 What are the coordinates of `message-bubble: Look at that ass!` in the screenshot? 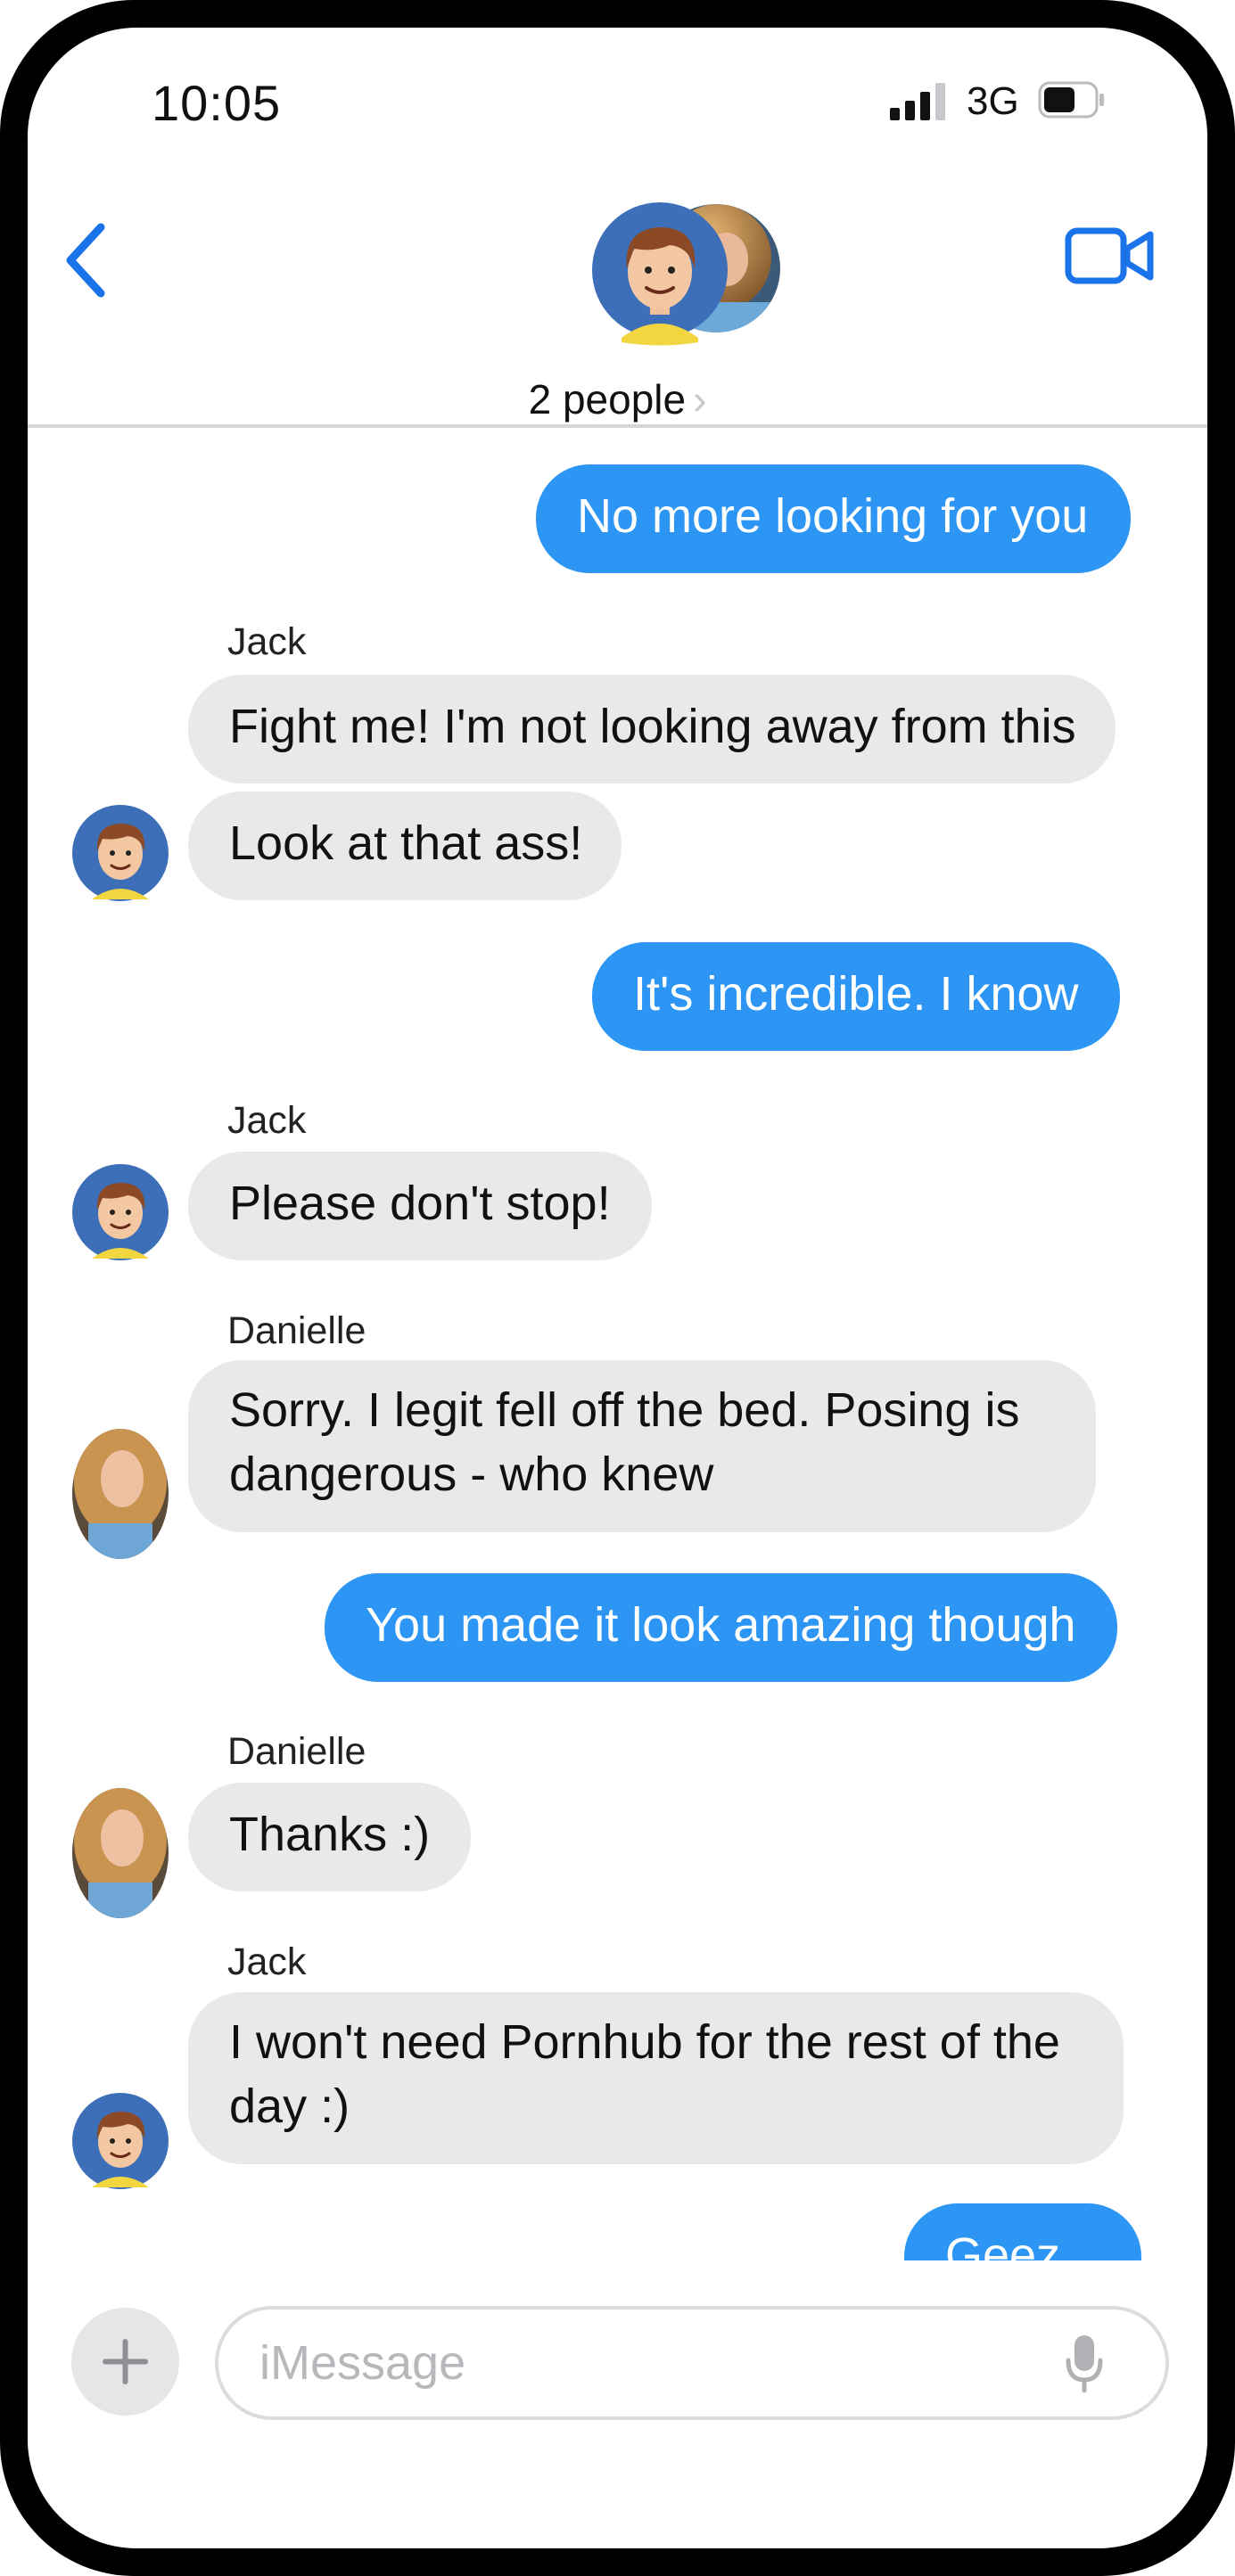 It's located at (405, 846).